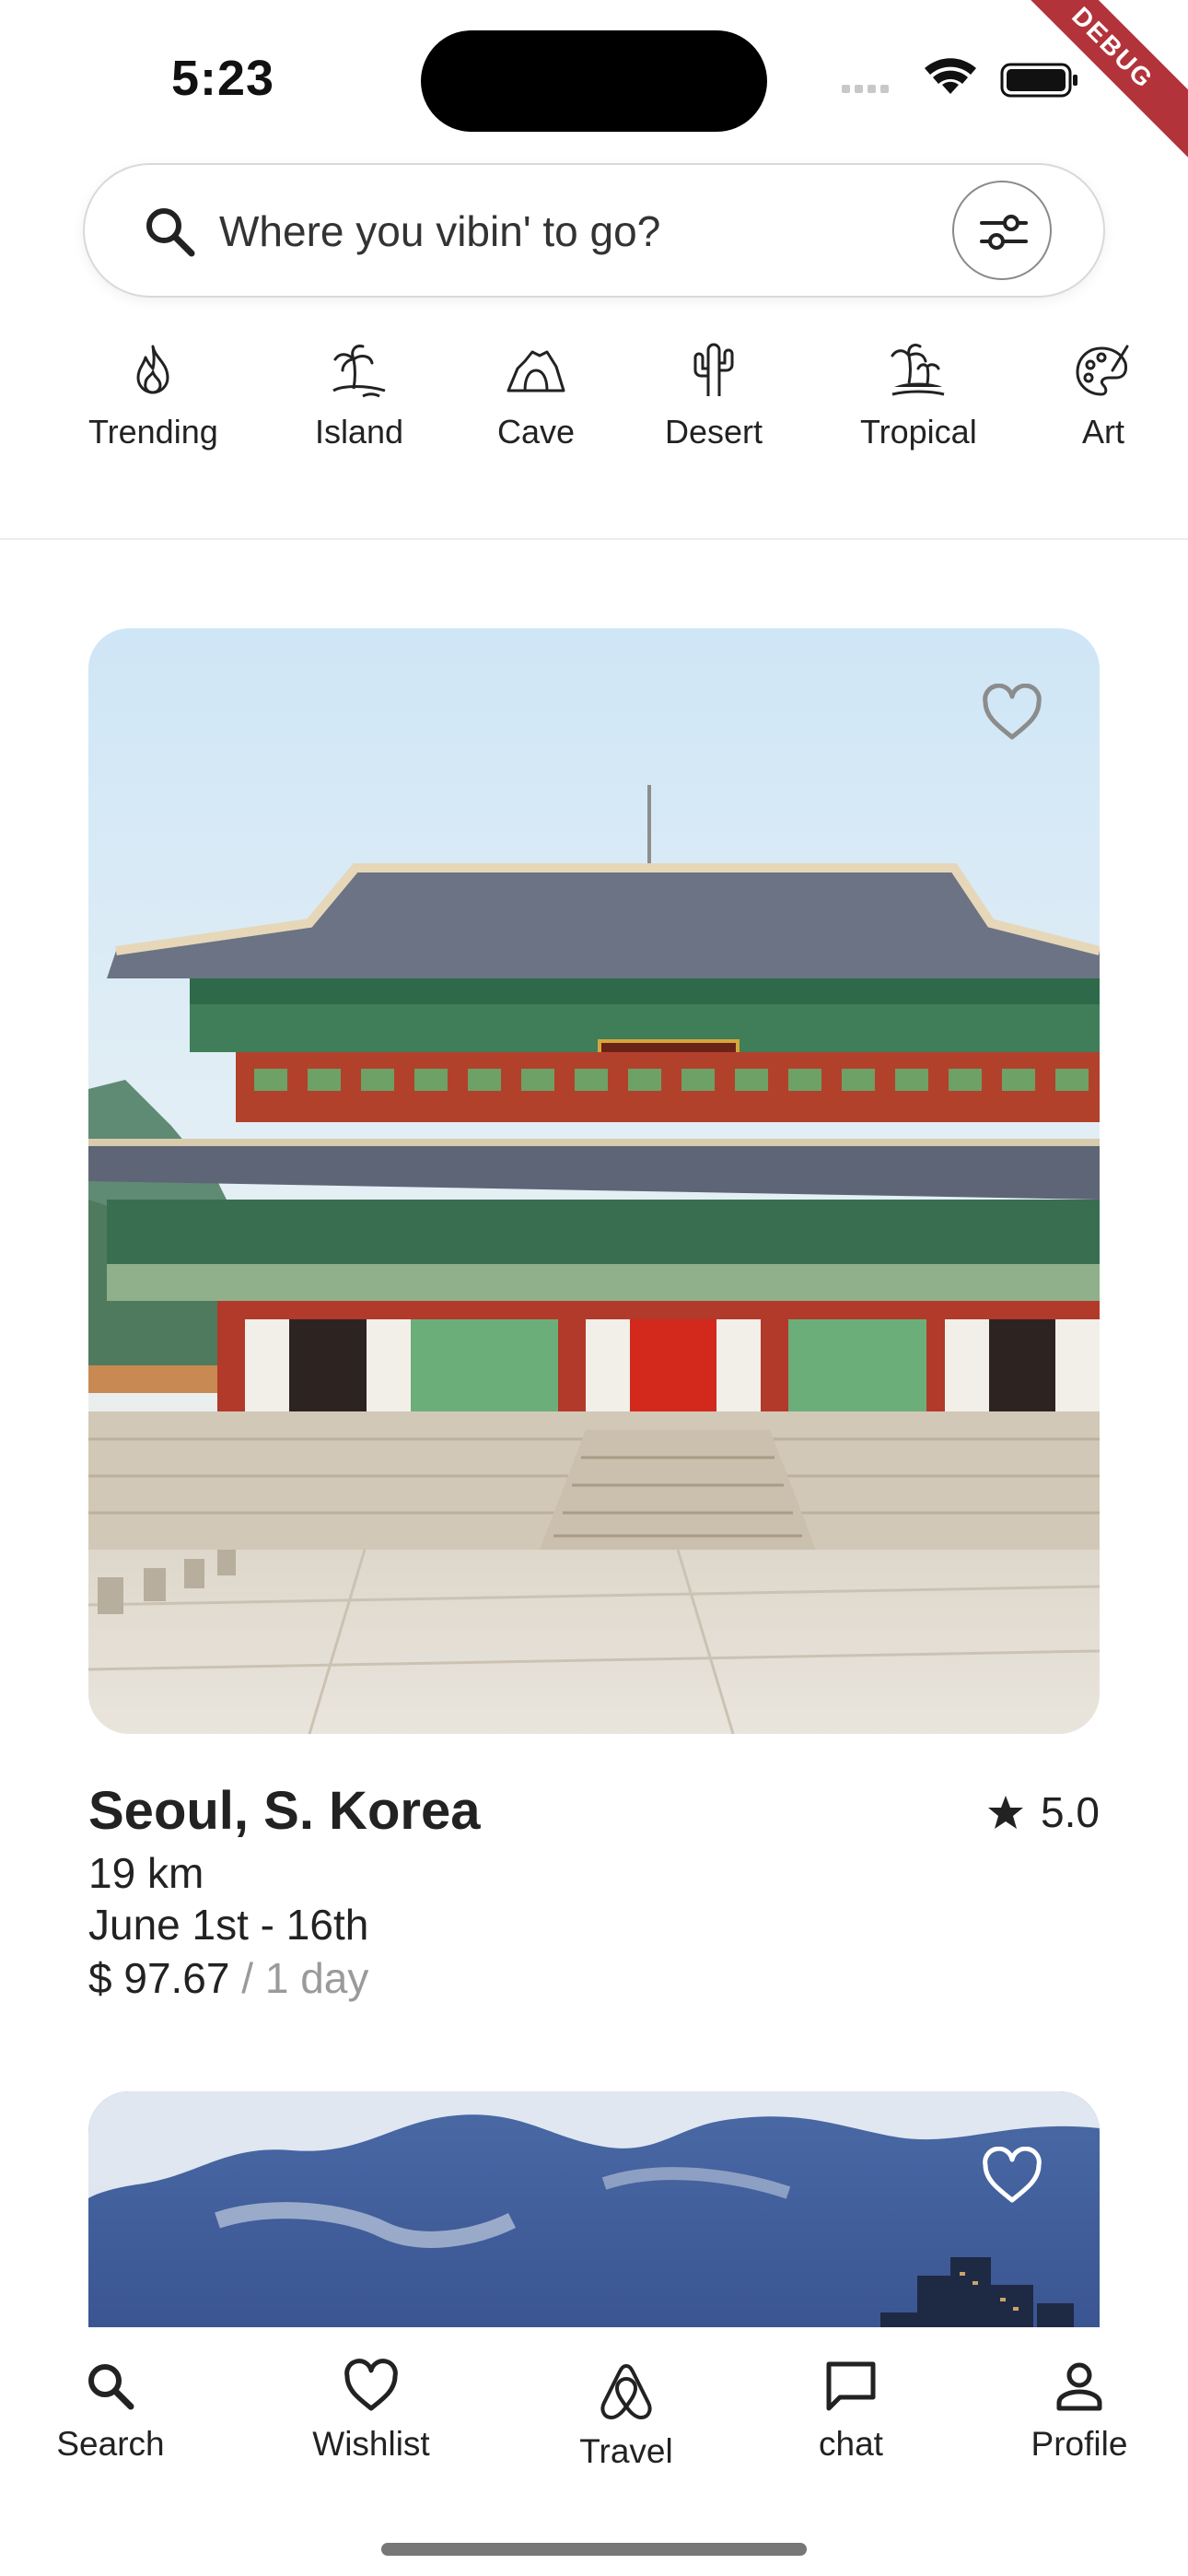 The width and height of the screenshot is (1188, 2576). I want to click on home-indicator, so click(594, 2549).